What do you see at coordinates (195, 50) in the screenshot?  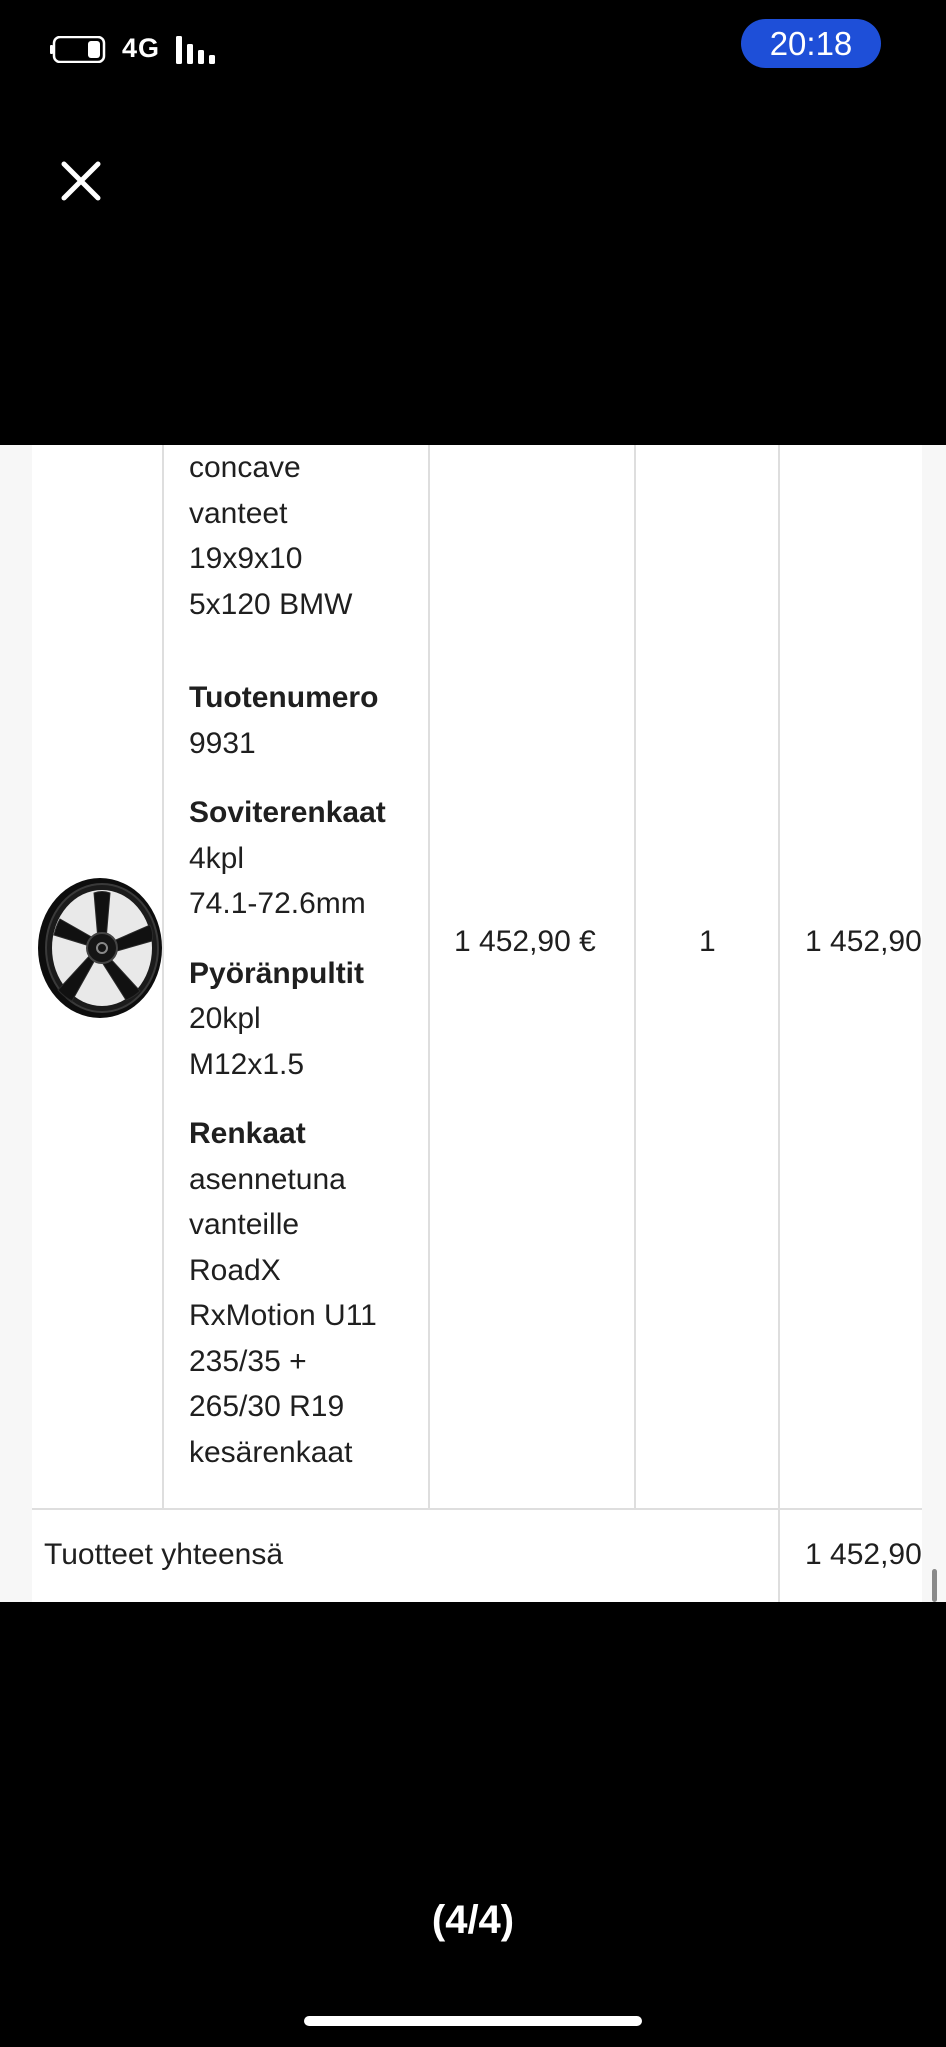 I see `signal-bars-icon` at bounding box center [195, 50].